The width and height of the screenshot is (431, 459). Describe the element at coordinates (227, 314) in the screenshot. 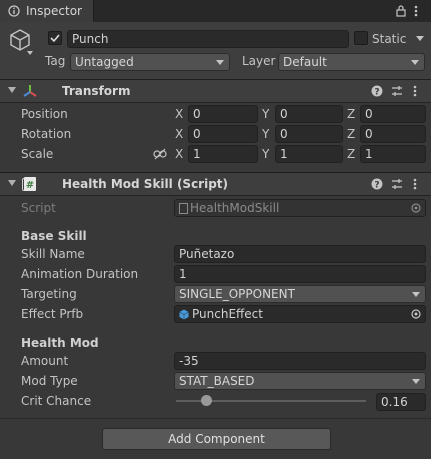

I see `effect-prfb-value: PunchEffect` at that location.